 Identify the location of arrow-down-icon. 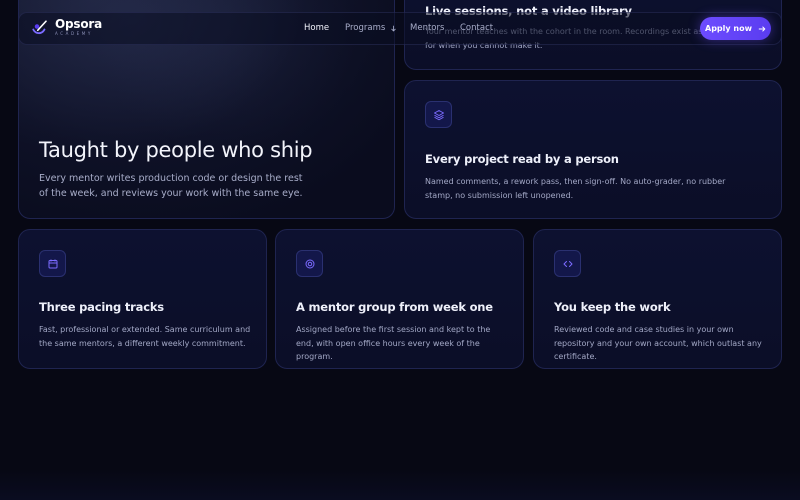
(393, 28).